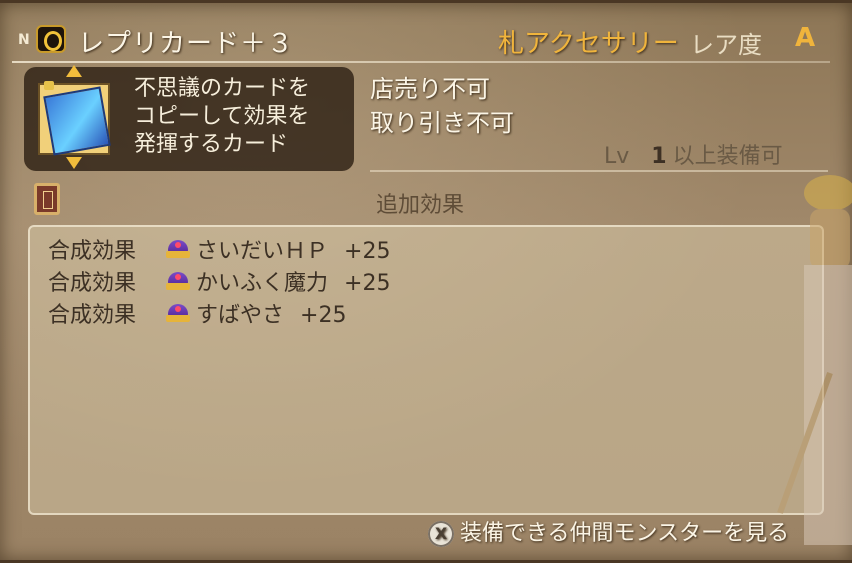  What do you see at coordinates (805, 38) in the screenshot?
I see `rarity-value: A` at bounding box center [805, 38].